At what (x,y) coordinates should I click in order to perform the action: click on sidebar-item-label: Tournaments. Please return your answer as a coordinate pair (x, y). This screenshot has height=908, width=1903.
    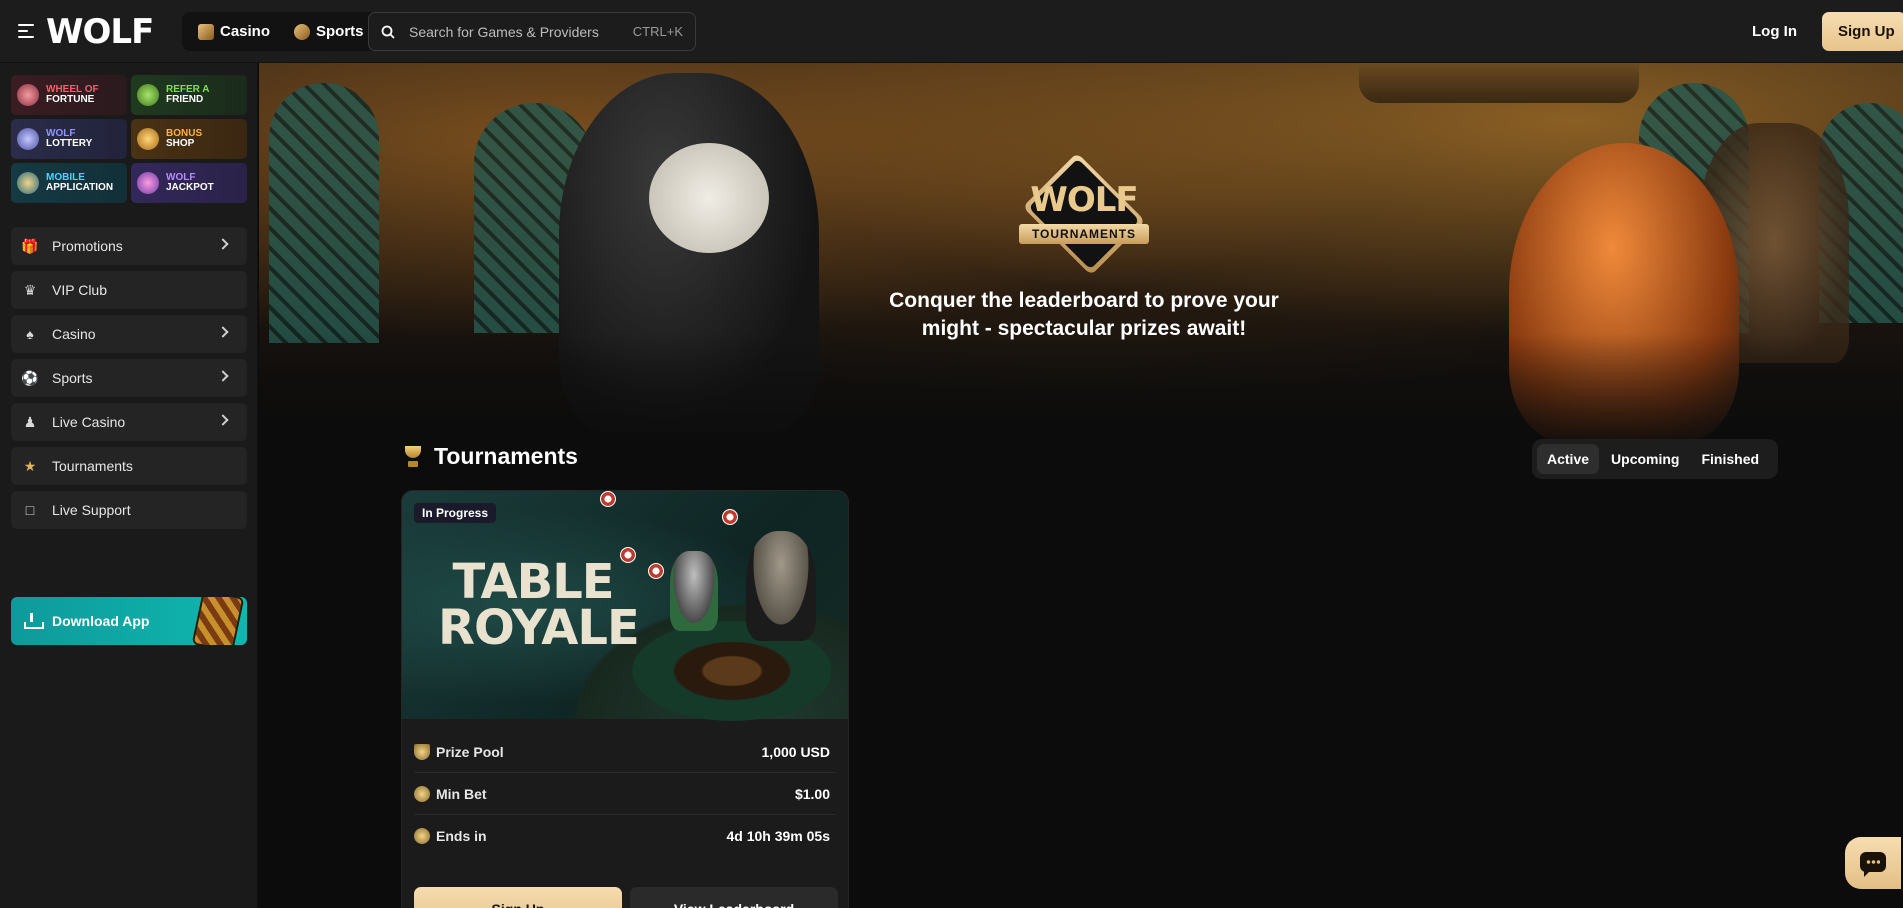
    Looking at the image, I should click on (92, 466).